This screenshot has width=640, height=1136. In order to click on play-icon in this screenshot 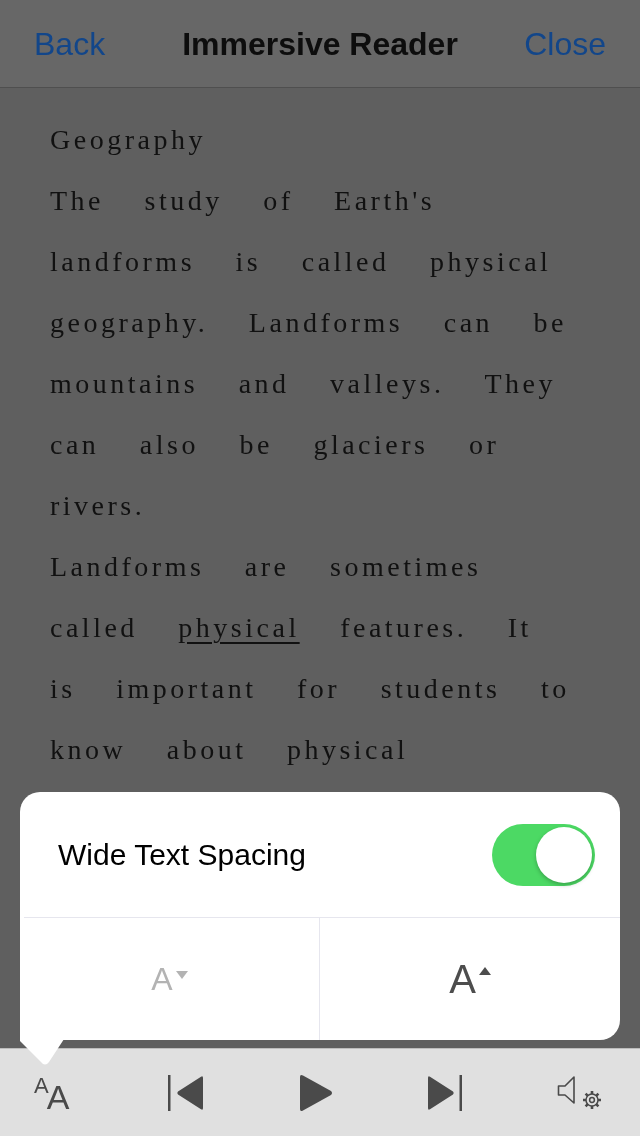, I will do `click(316, 1092)`.